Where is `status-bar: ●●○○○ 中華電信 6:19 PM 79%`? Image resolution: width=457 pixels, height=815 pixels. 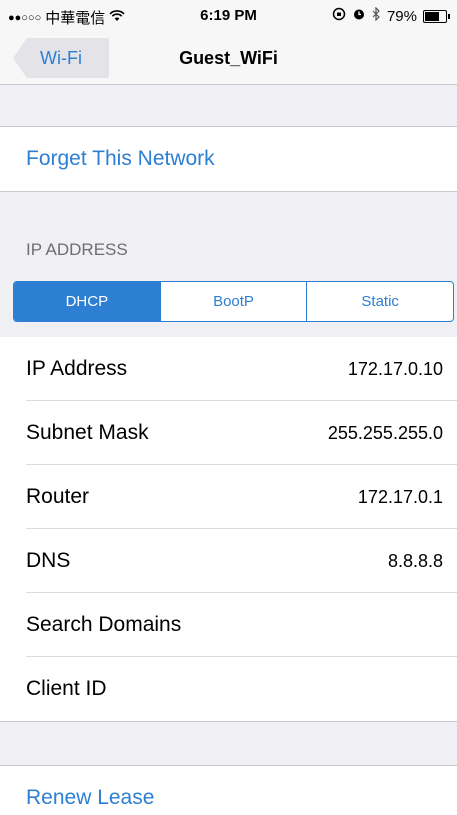
status-bar: ●●○○○ 中華電信 6:19 PM 79% is located at coordinates (228, 16).